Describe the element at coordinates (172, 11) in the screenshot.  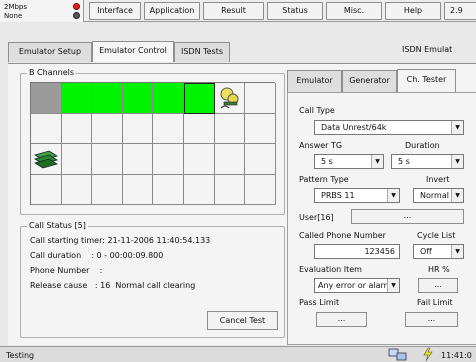
I see `menu-application: Application` at that location.